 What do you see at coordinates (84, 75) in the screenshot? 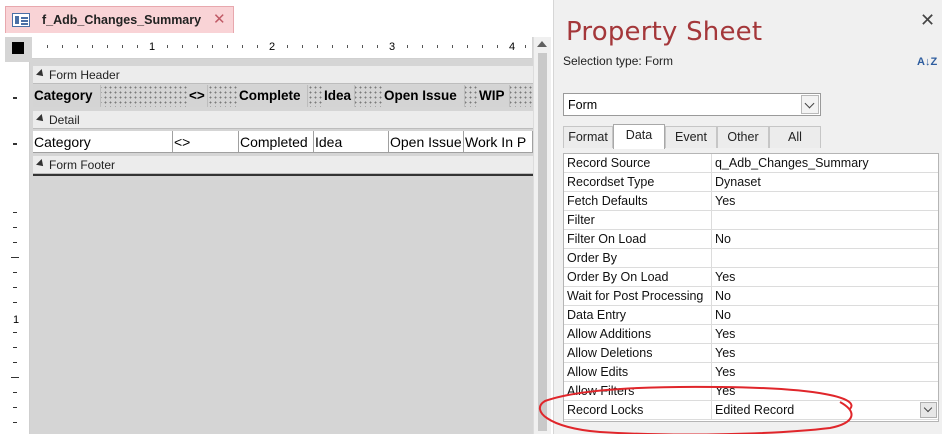
I see `form-header-label: Form Header` at bounding box center [84, 75].